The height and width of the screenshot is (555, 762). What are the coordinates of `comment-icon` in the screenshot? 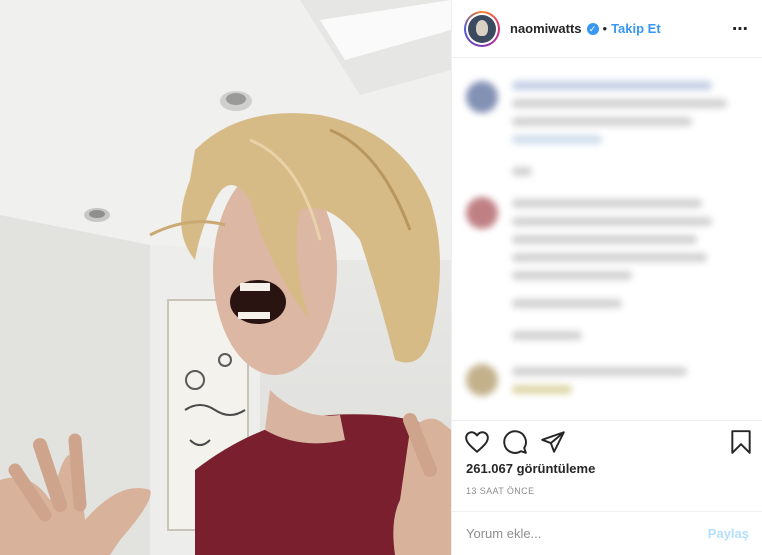 It's located at (515, 442).